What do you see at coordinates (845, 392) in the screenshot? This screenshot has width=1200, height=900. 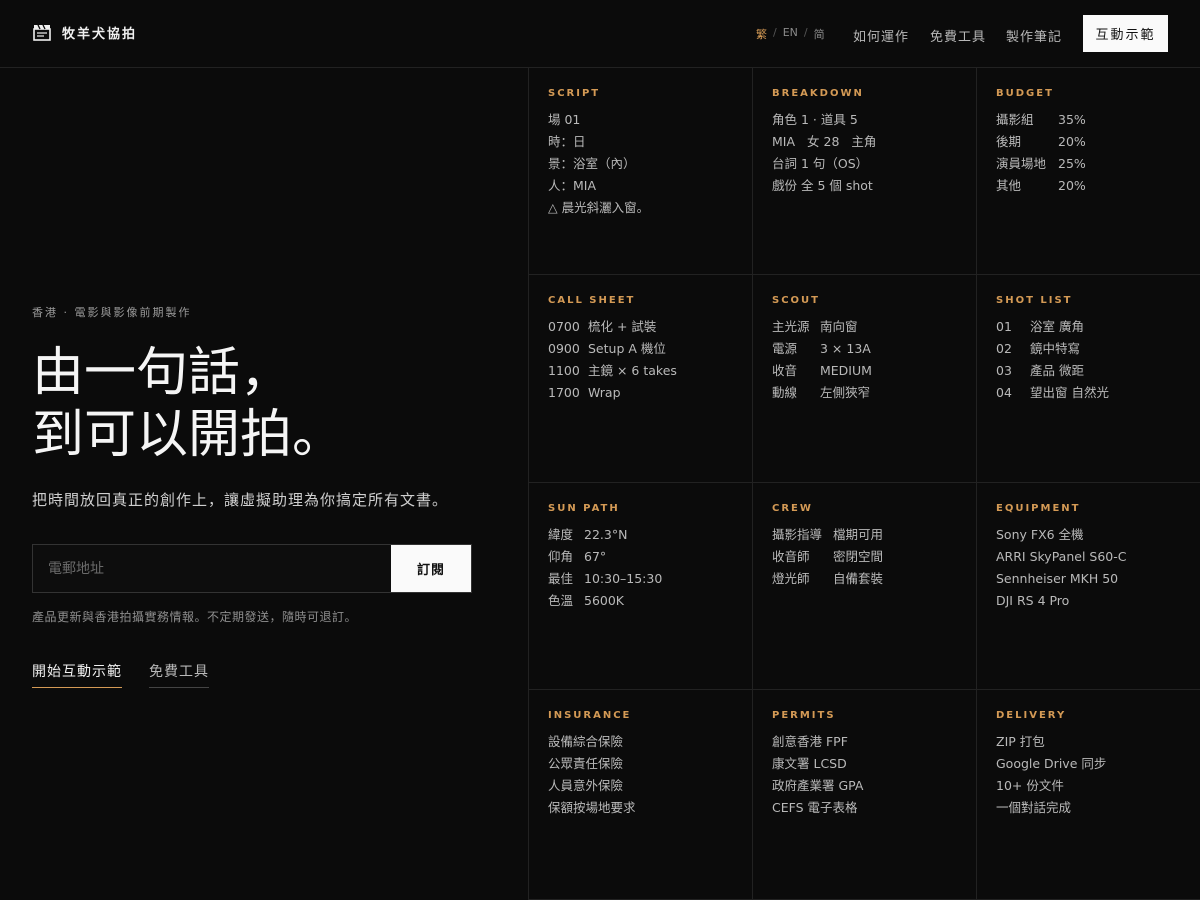 I see `card-line-part: 左側狹窄` at bounding box center [845, 392].